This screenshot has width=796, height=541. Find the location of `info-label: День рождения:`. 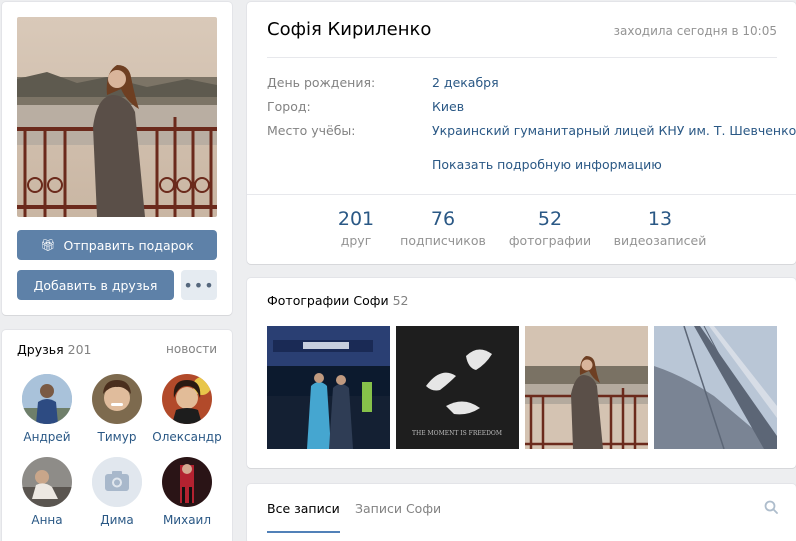

info-label: День рождения: is located at coordinates (321, 82).